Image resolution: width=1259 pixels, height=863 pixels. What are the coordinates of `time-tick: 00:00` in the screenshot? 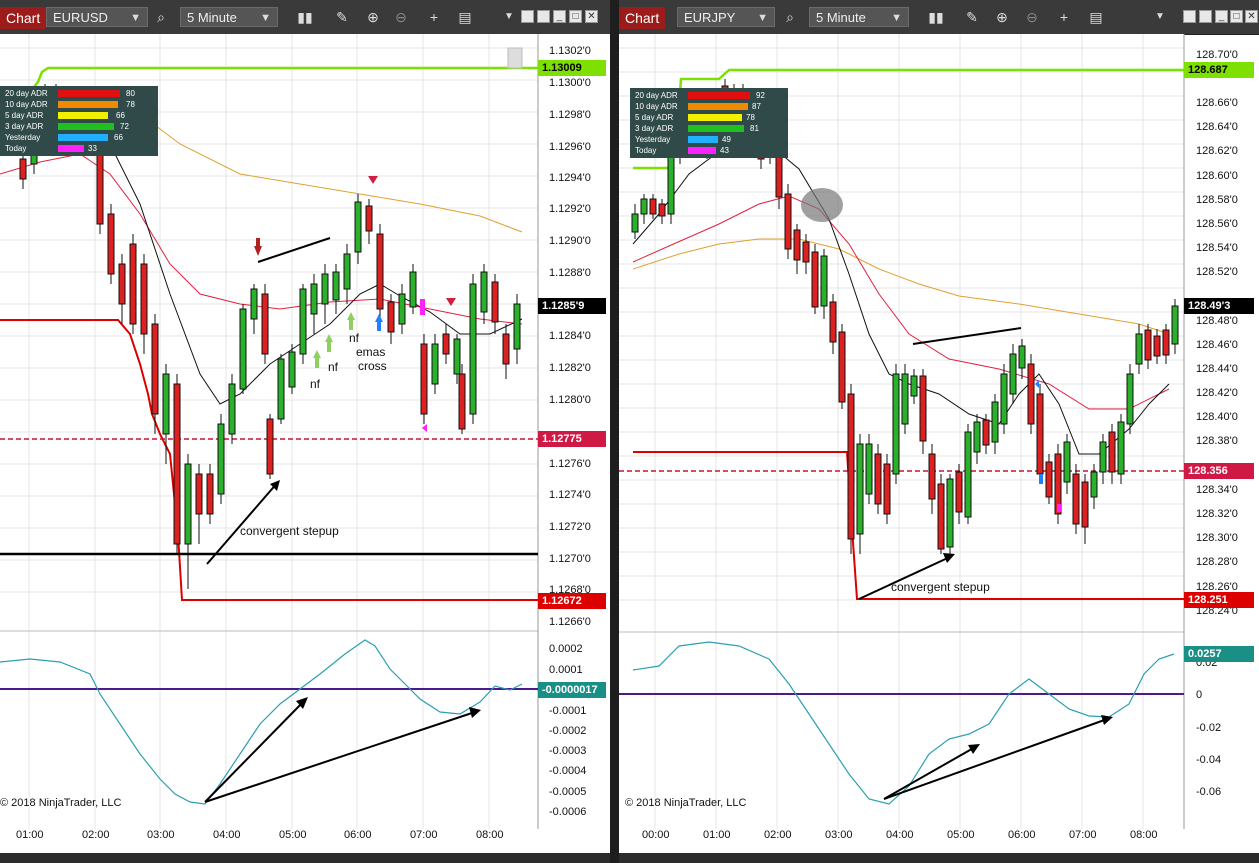 It's located at (656, 835).